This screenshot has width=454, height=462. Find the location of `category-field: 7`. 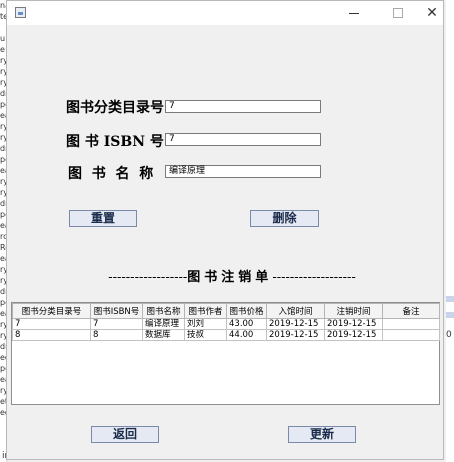

category-field: 7 is located at coordinates (243, 106).